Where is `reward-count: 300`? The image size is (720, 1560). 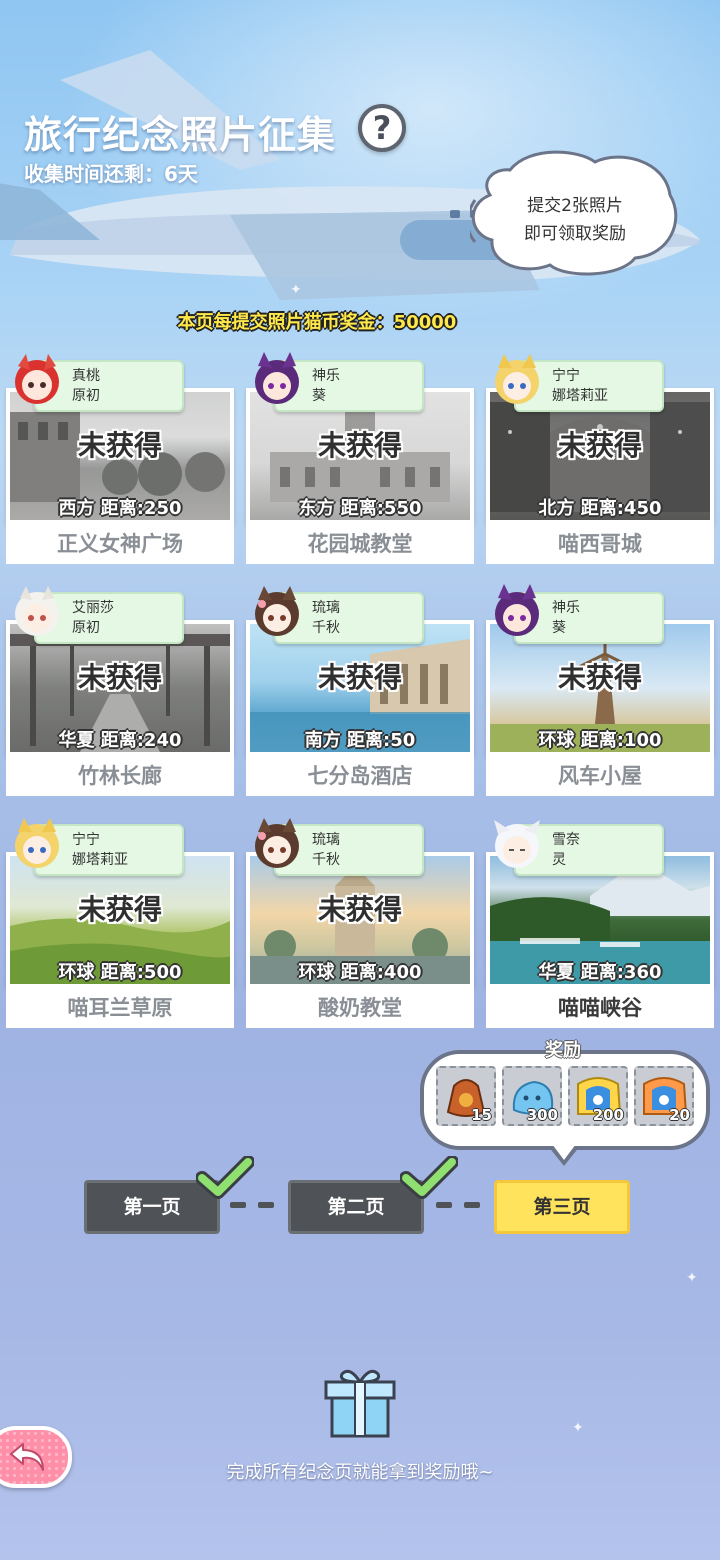
reward-count: 300 is located at coordinates (542, 1115).